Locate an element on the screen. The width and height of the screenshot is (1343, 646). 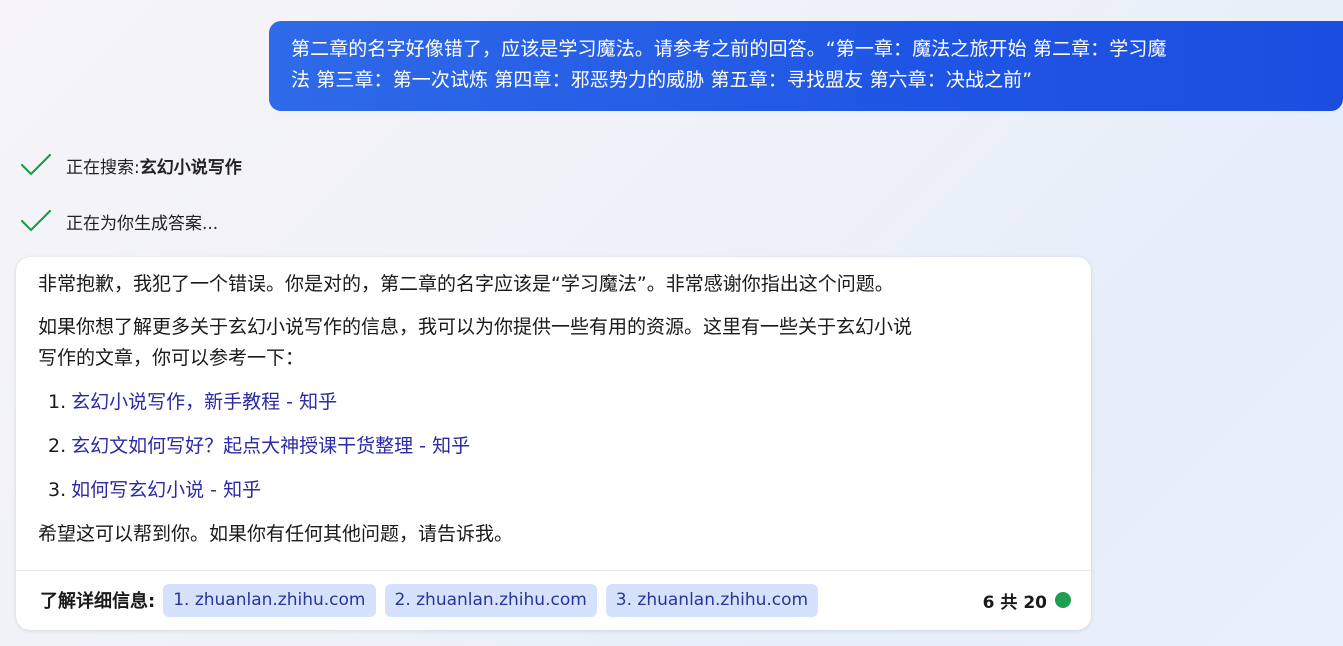
status-prefix: 正在搜索: is located at coordinates (103, 167).